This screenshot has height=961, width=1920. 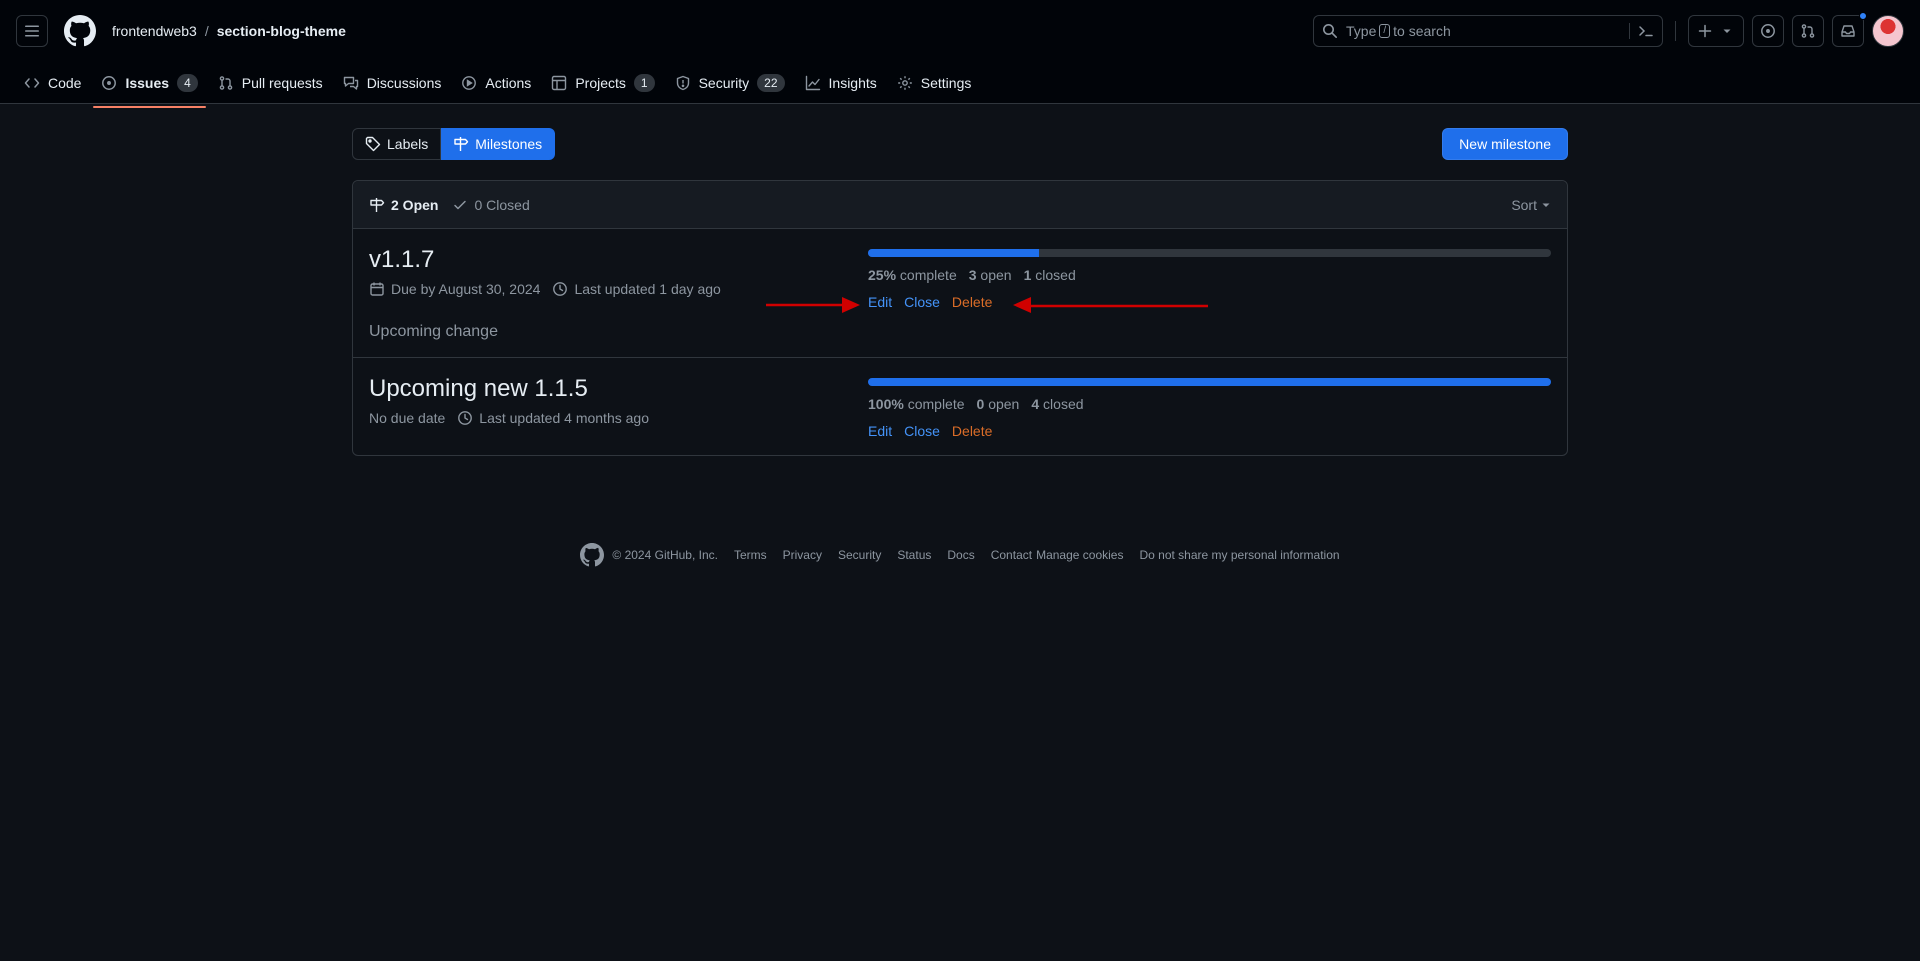 I want to click on divider, so click(x=1675, y=31).